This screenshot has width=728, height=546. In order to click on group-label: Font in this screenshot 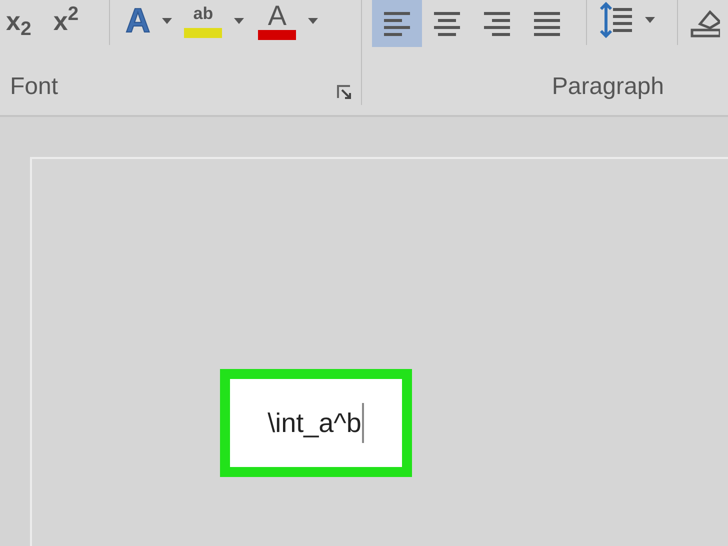, I will do `click(34, 87)`.